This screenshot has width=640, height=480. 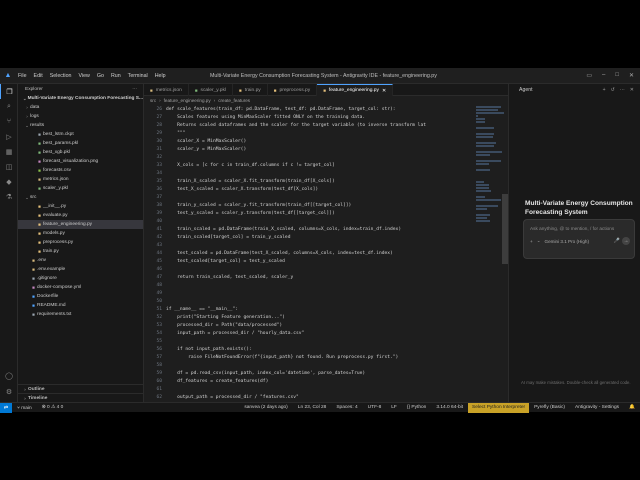 What do you see at coordinates (80, 224) in the screenshot?
I see `tree-file: ■ feature_engineering.py` at bounding box center [80, 224].